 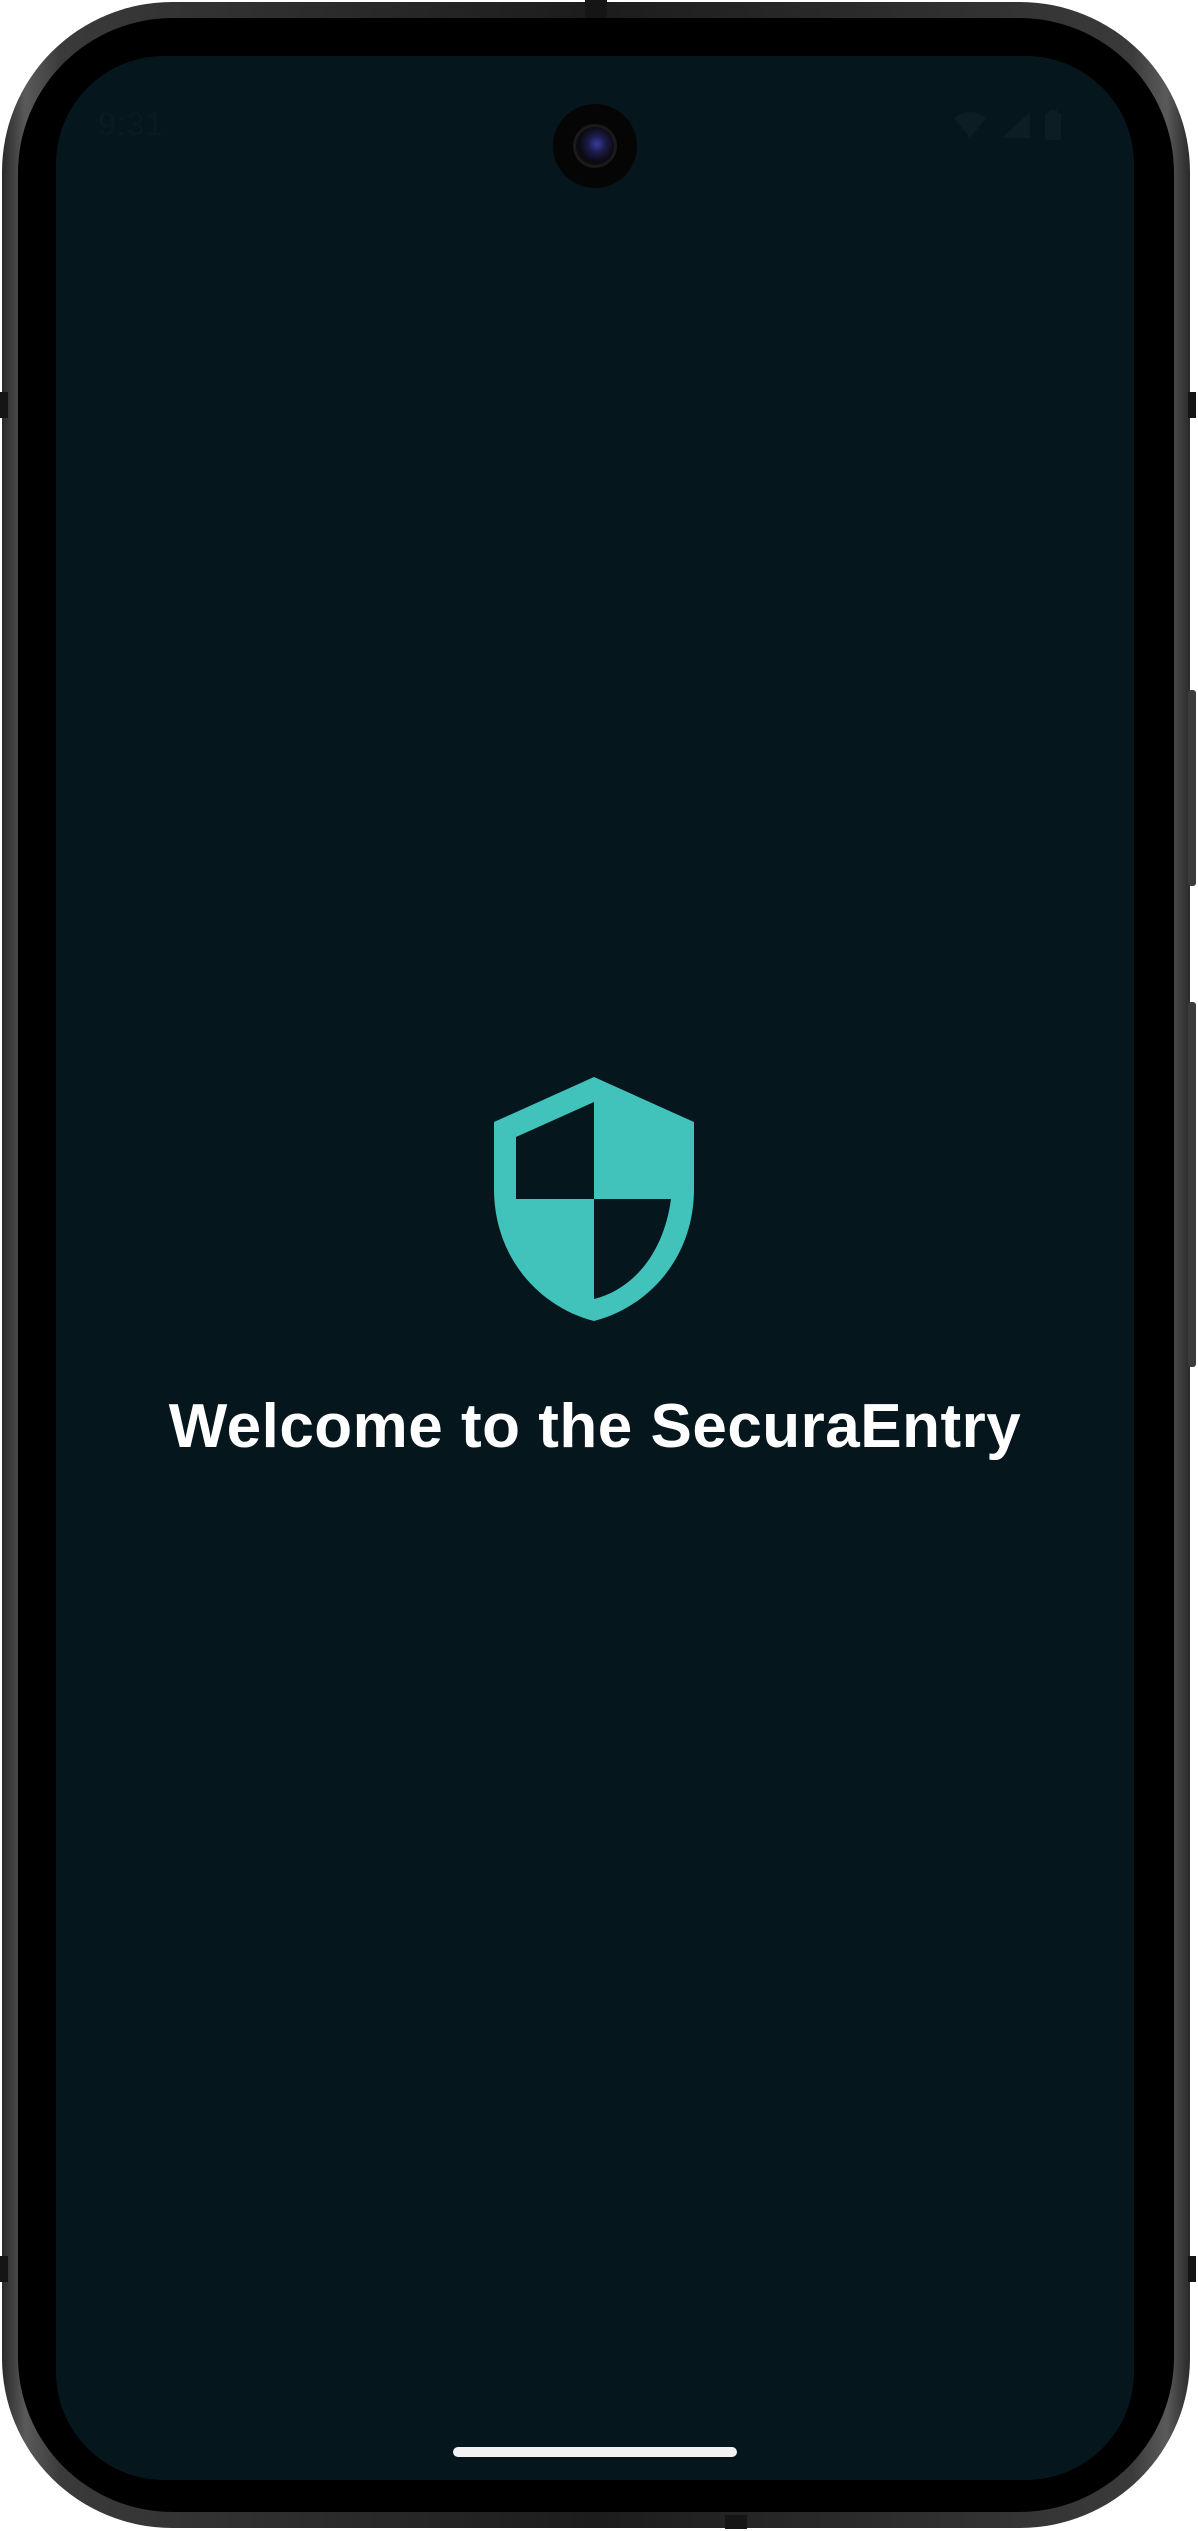 What do you see at coordinates (4, 2269) in the screenshot?
I see `antenna-line-left-bottom` at bounding box center [4, 2269].